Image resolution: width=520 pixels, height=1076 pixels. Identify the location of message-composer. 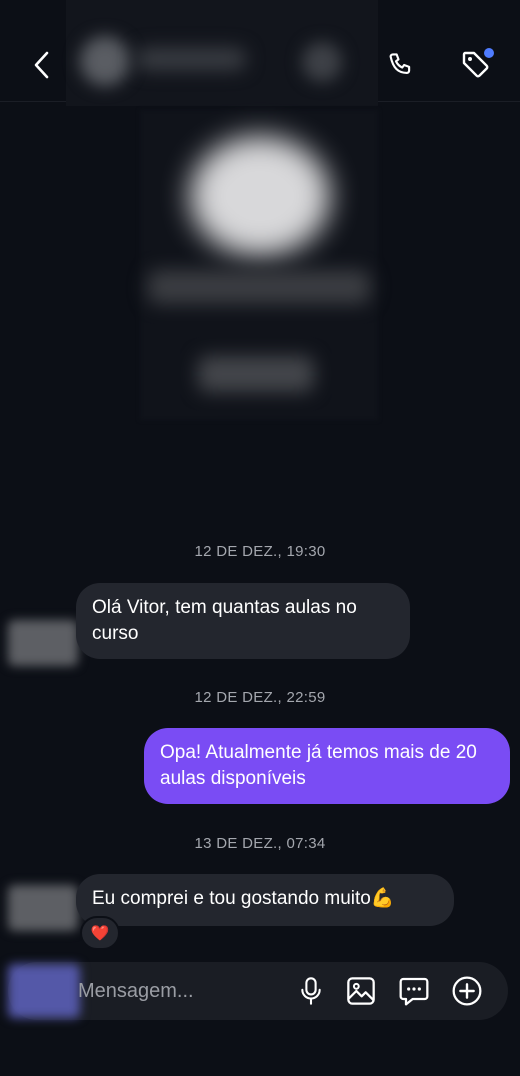
(258, 991).